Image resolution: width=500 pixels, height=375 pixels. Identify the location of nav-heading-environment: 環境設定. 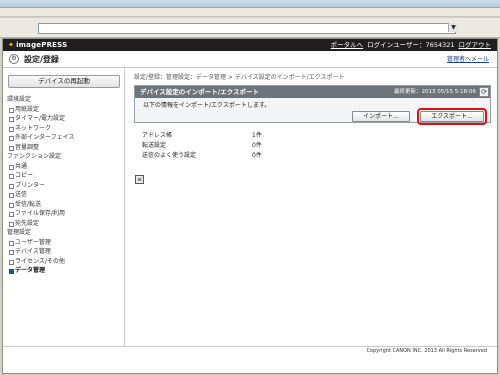
(19, 99).